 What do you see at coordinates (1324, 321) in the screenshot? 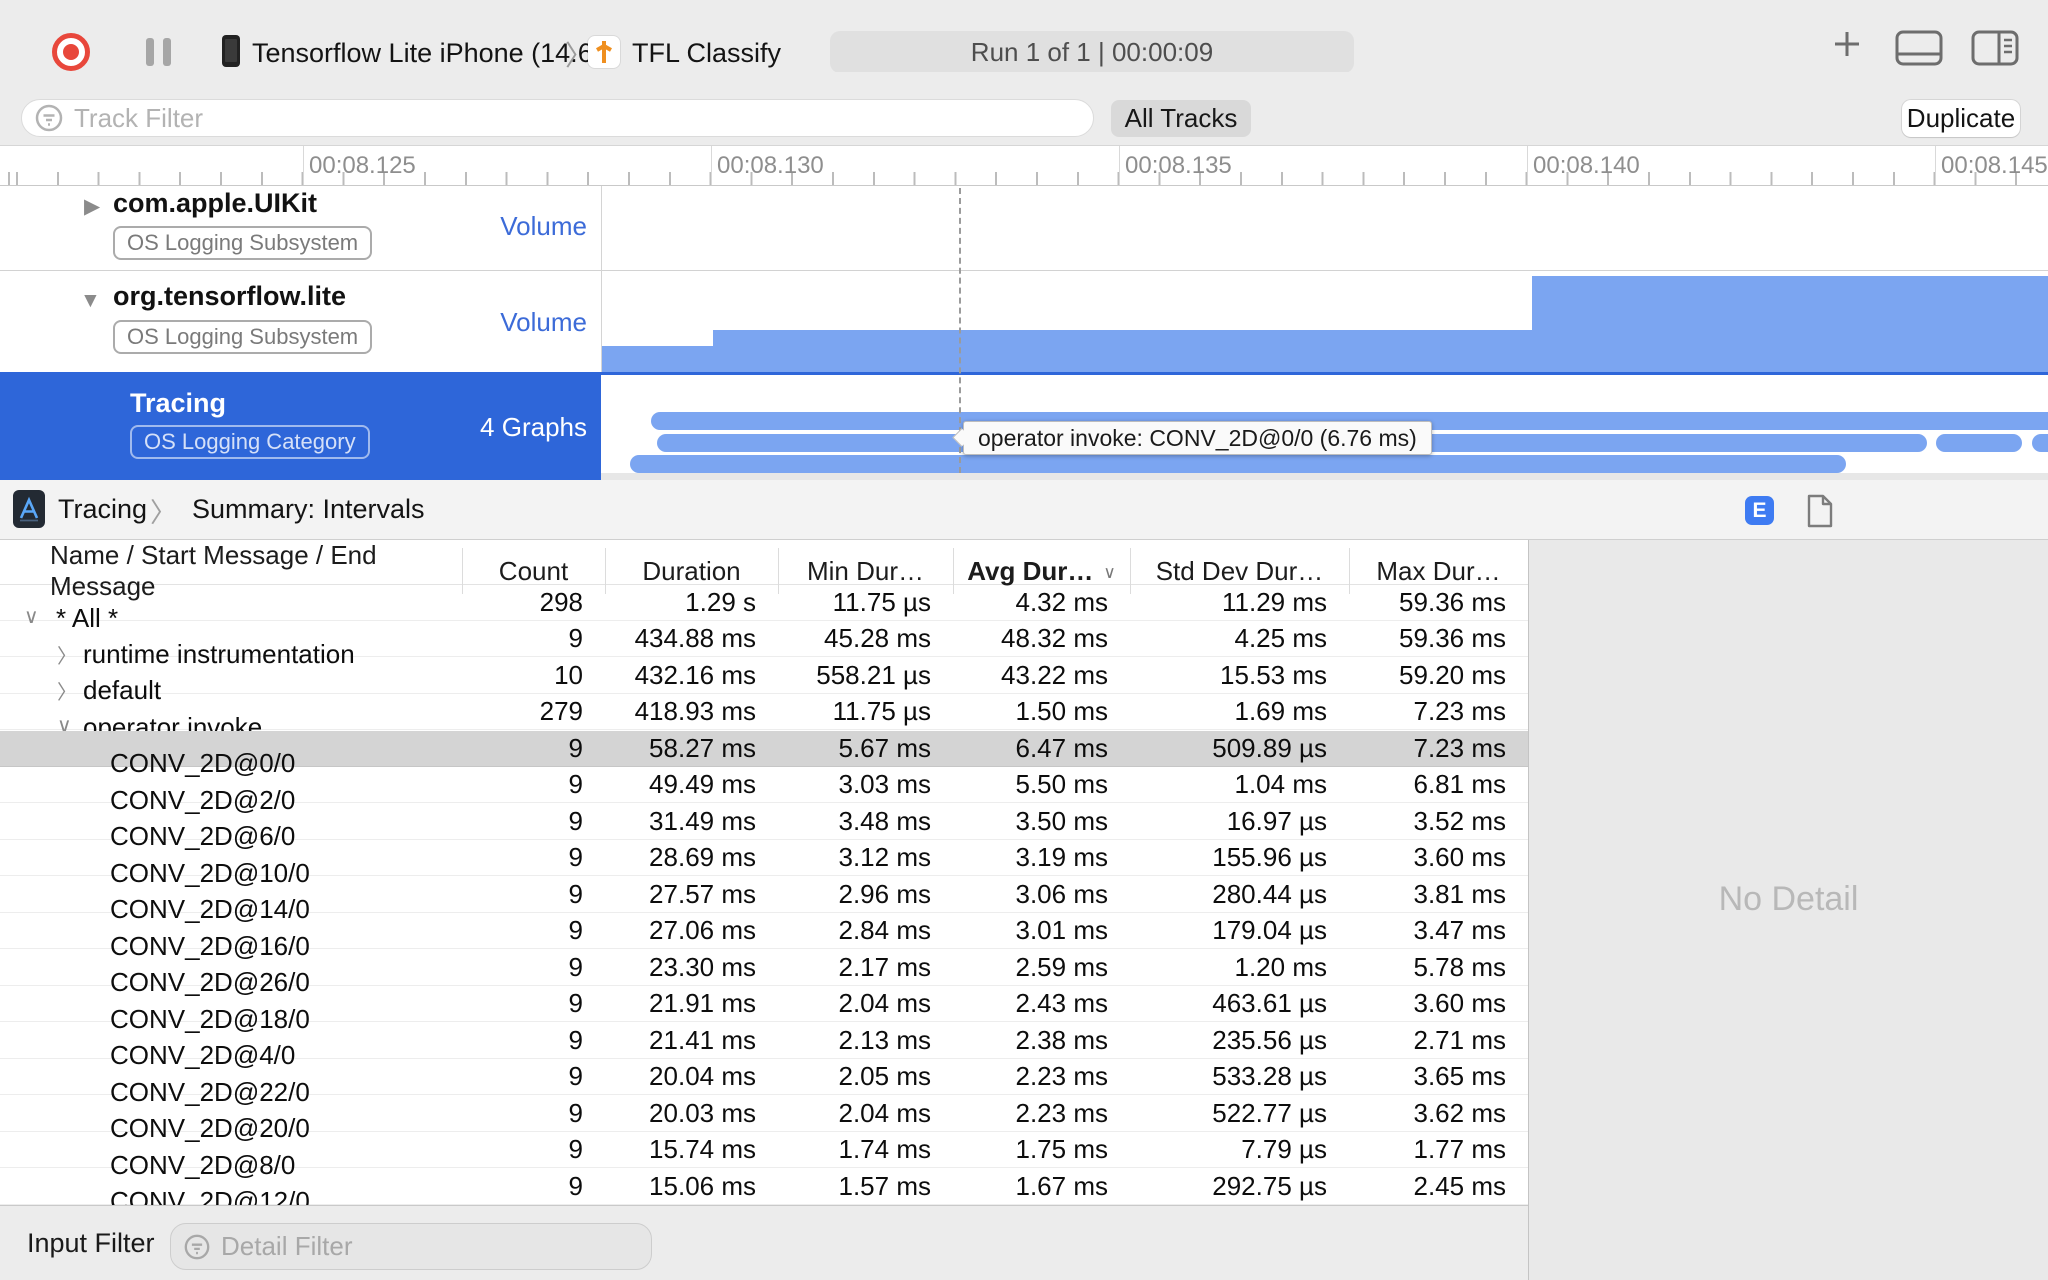
I see `tensorflow-volume-graph` at bounding box center [1324, 321].